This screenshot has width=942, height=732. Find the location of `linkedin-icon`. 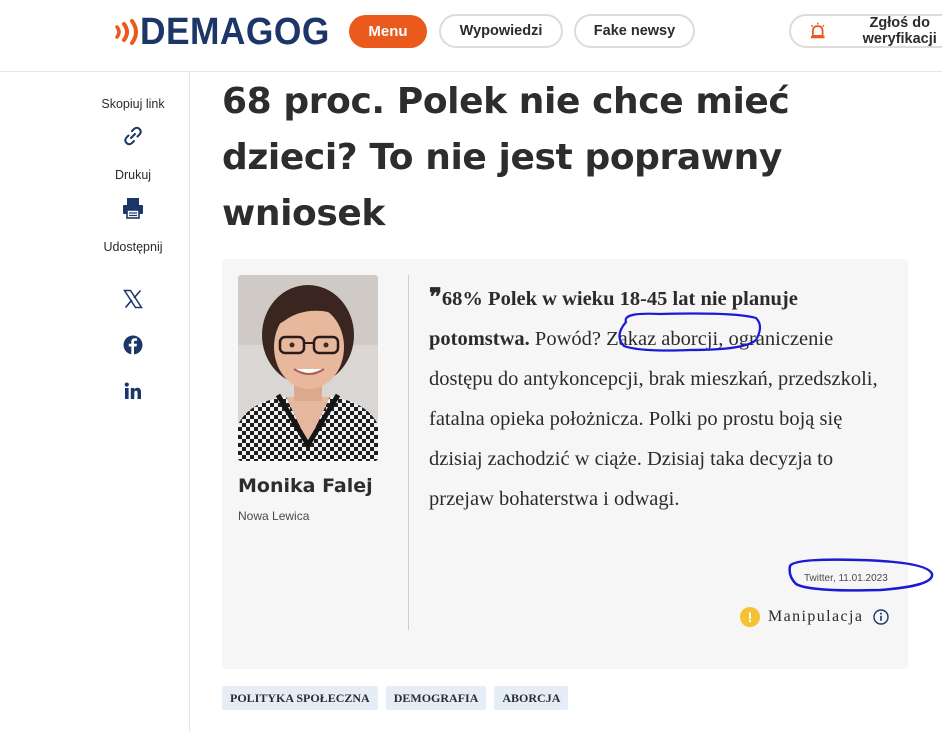

linkedin-icon is located at coordinates (133, 391).